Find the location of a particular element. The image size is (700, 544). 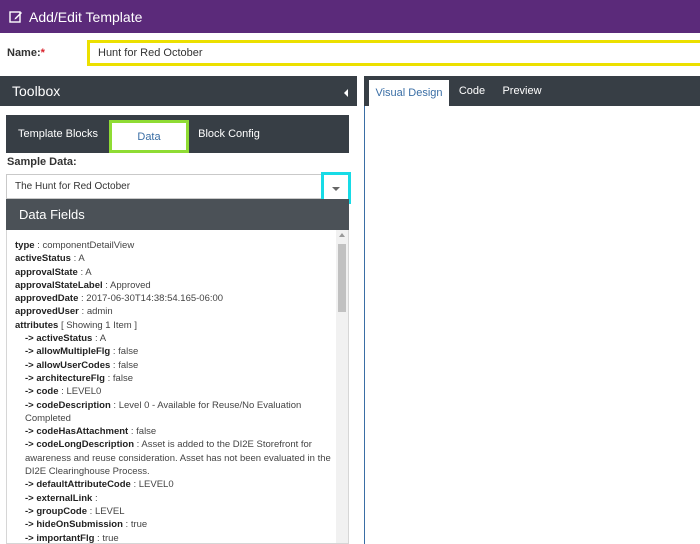

data-field-row: -> groupCode : LEVEL is located at coordinates (175, 511).